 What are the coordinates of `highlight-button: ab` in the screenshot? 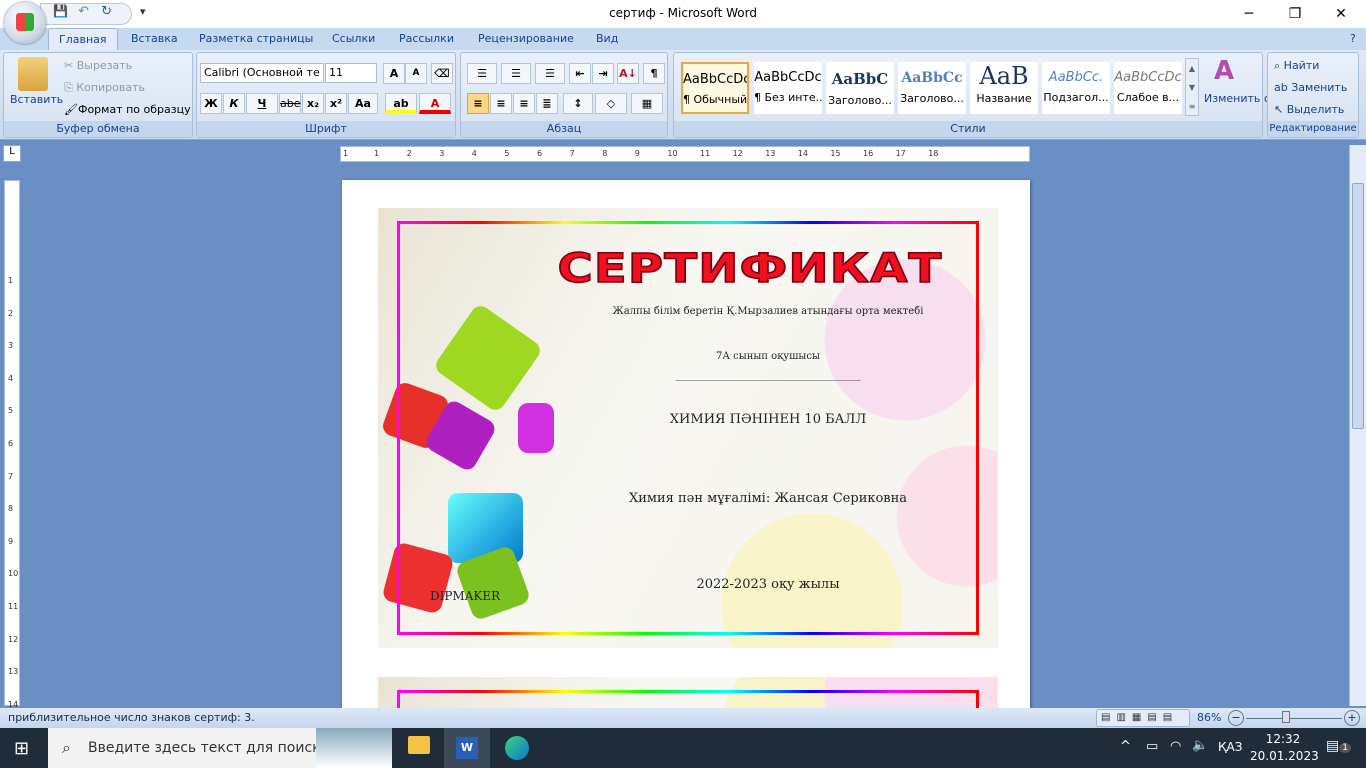 It's located at (401, 103).